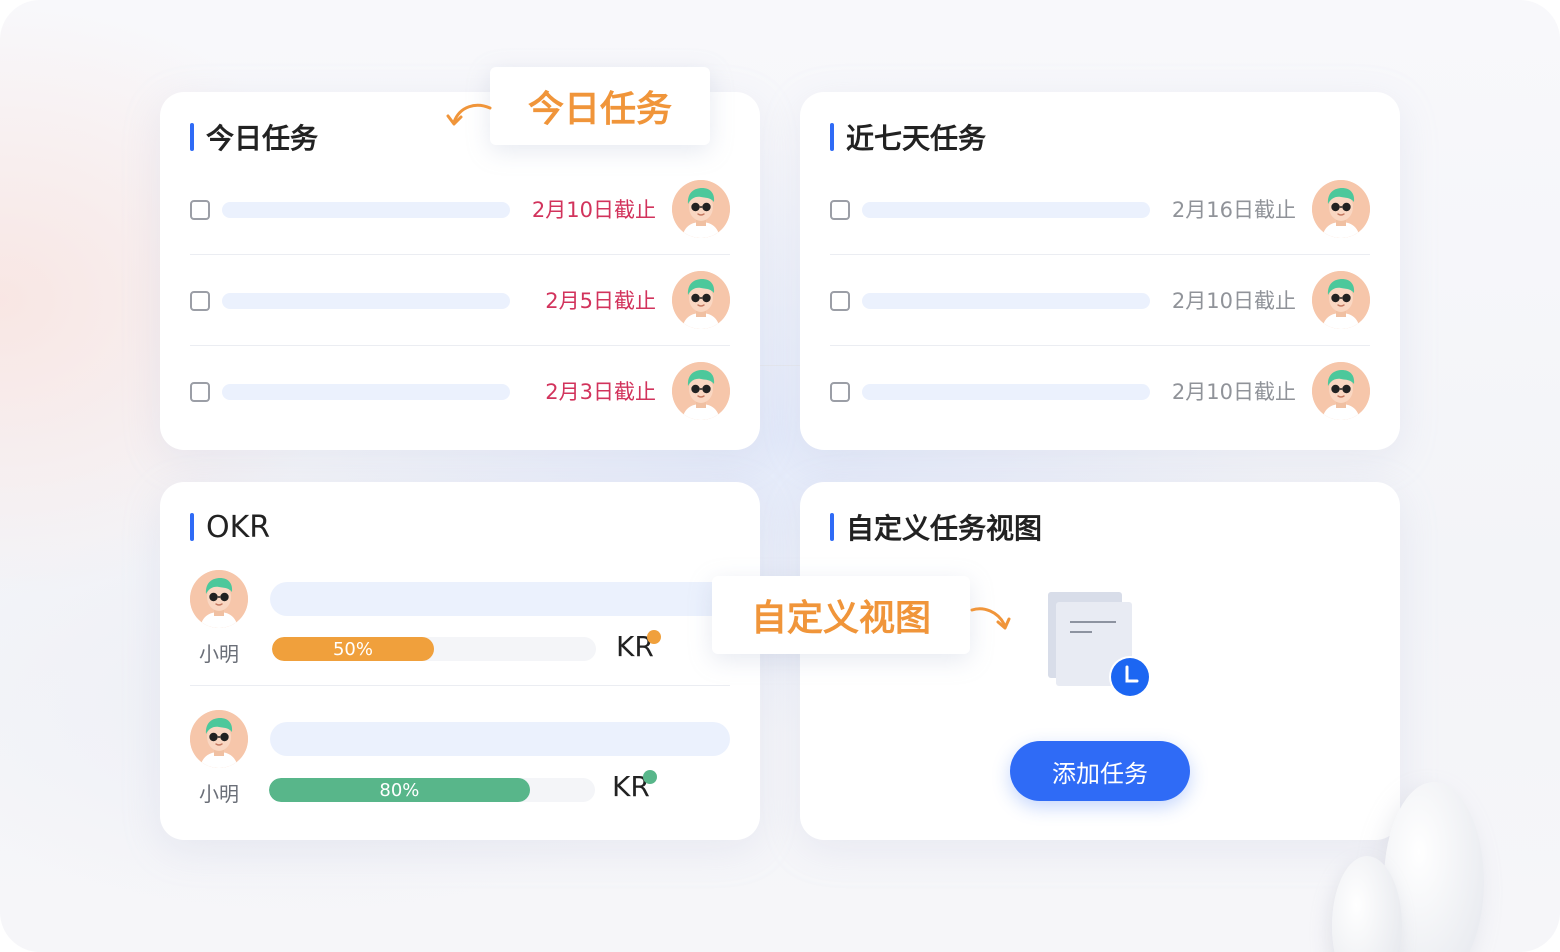 Image resolution: width=1560 pixels, height=952 pixels. I want to click on okr-progress-bar: 50%, so click(434, 649).